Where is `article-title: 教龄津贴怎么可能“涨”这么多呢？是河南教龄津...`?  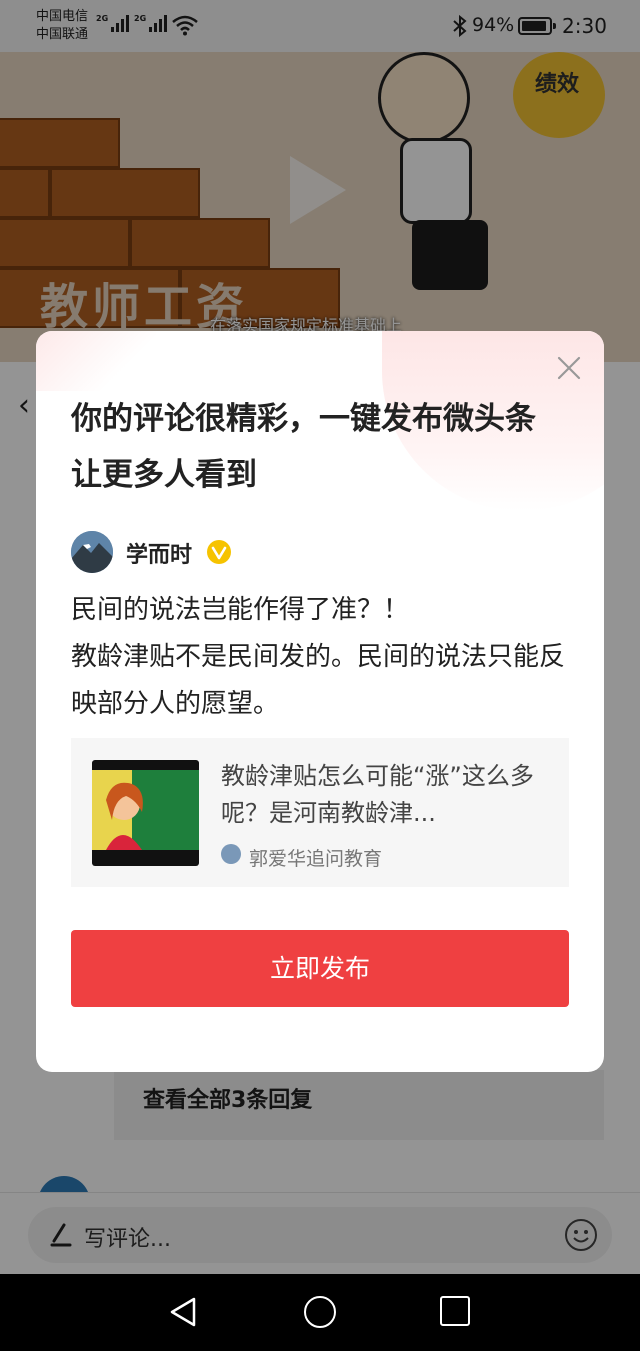
article-title: 教龄津贴怎么可能“涨”这么多呢？是河南教龄津... is located at coordinates (377, 794).